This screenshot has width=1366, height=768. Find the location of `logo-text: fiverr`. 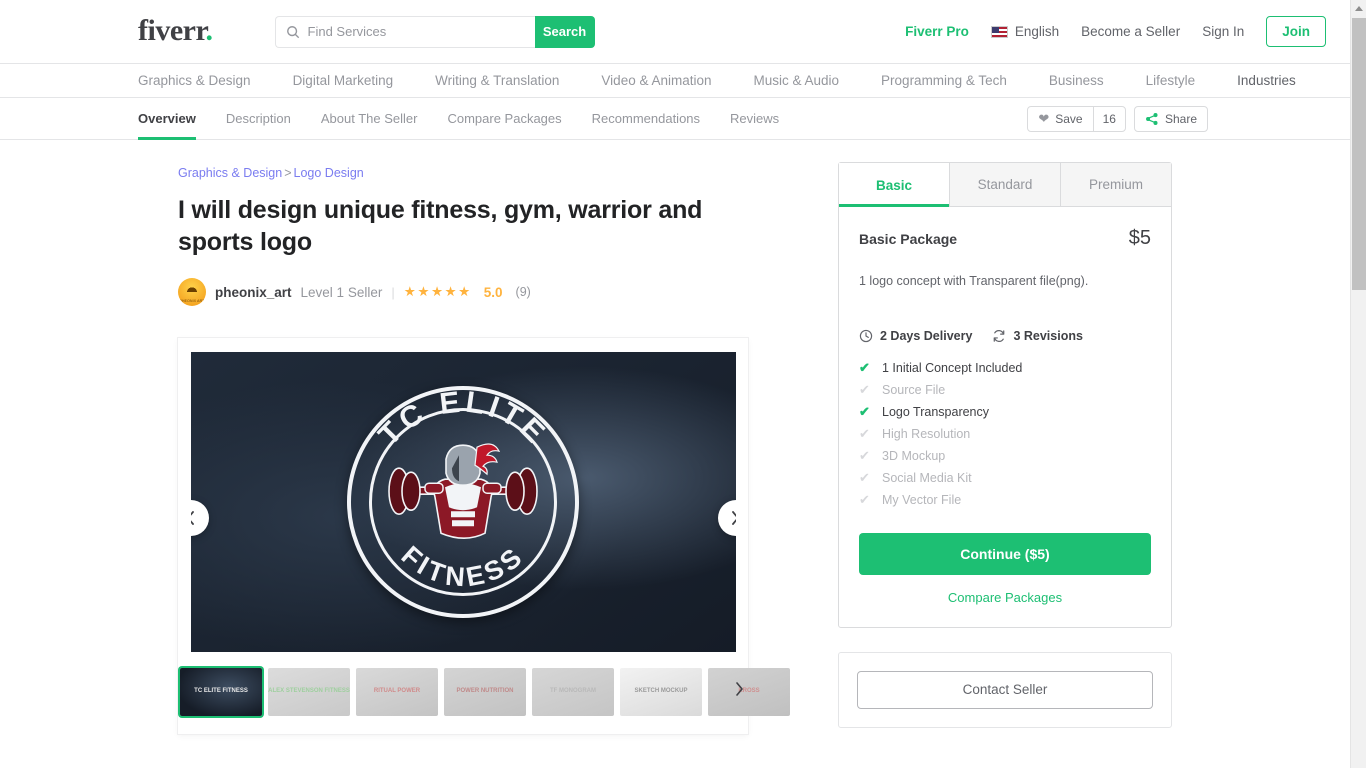

logo-text: fiverr is located at coordinates (172, 30).